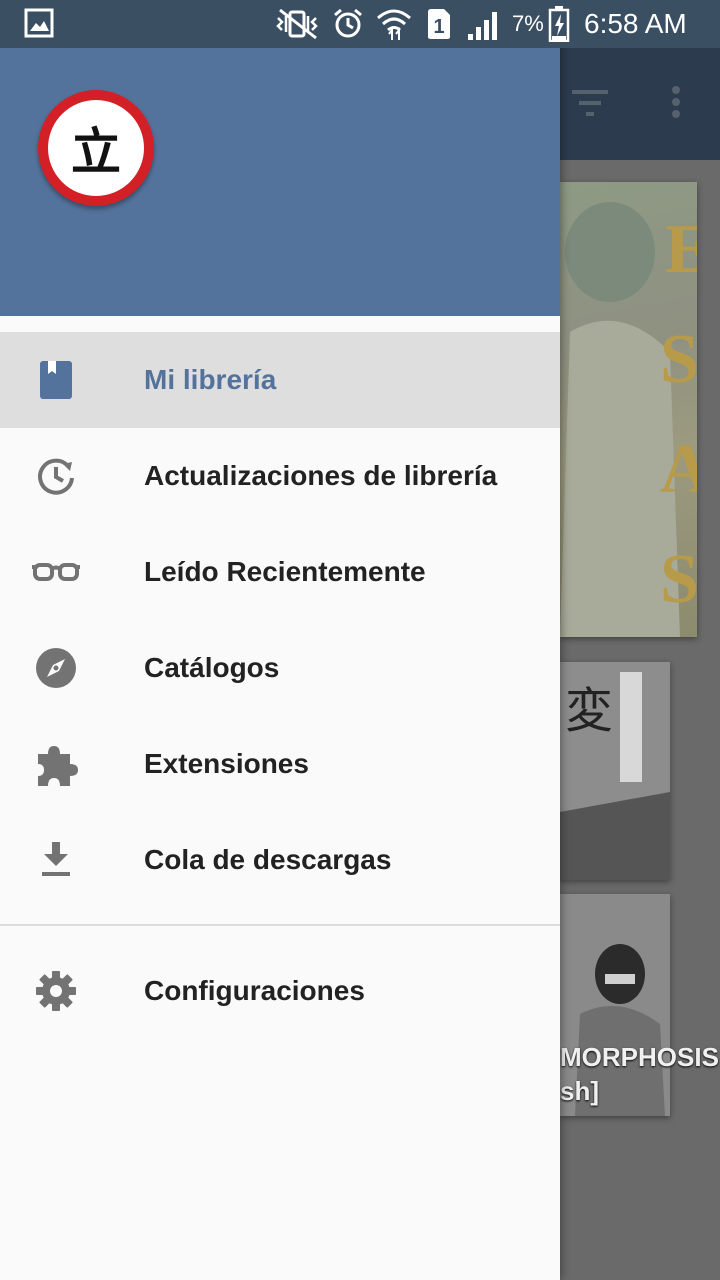 This screenshot has width=720, height=1280. I want to click on vibrate-mute-icon, so click(298, 26).